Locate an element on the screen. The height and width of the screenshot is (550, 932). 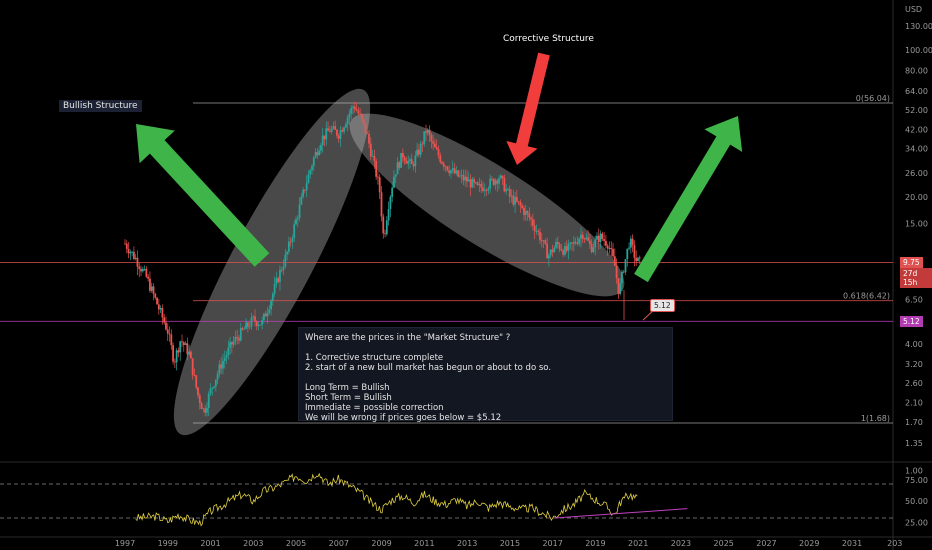
y-tick-label: 6.50 is located at coordinates (914, 300).